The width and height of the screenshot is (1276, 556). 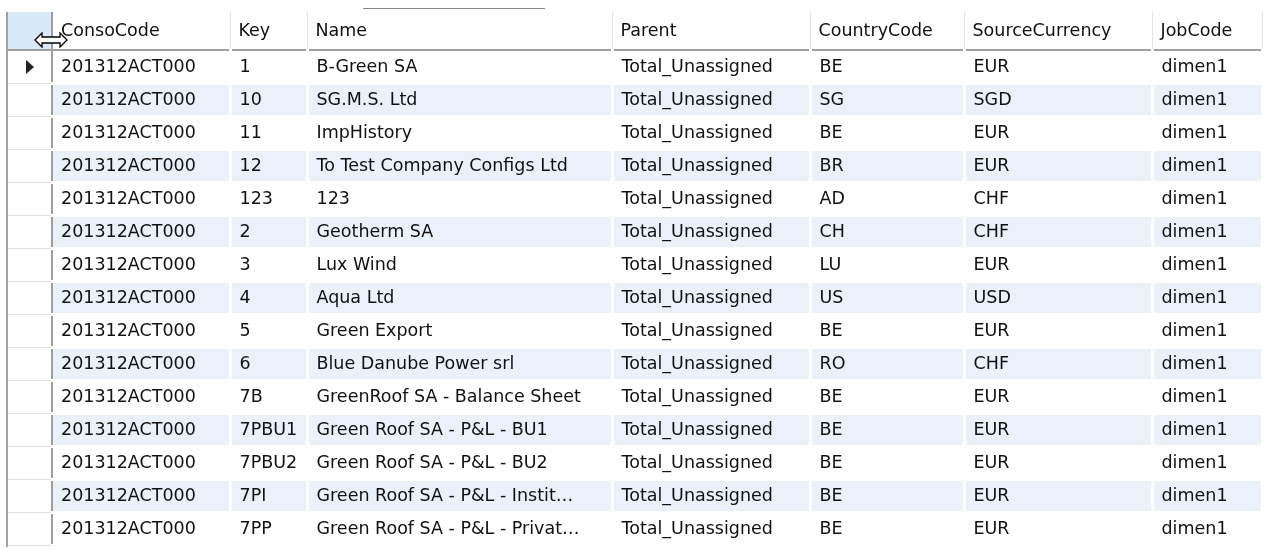 I want to click on current-row-icon, so click(x=29, y=66).